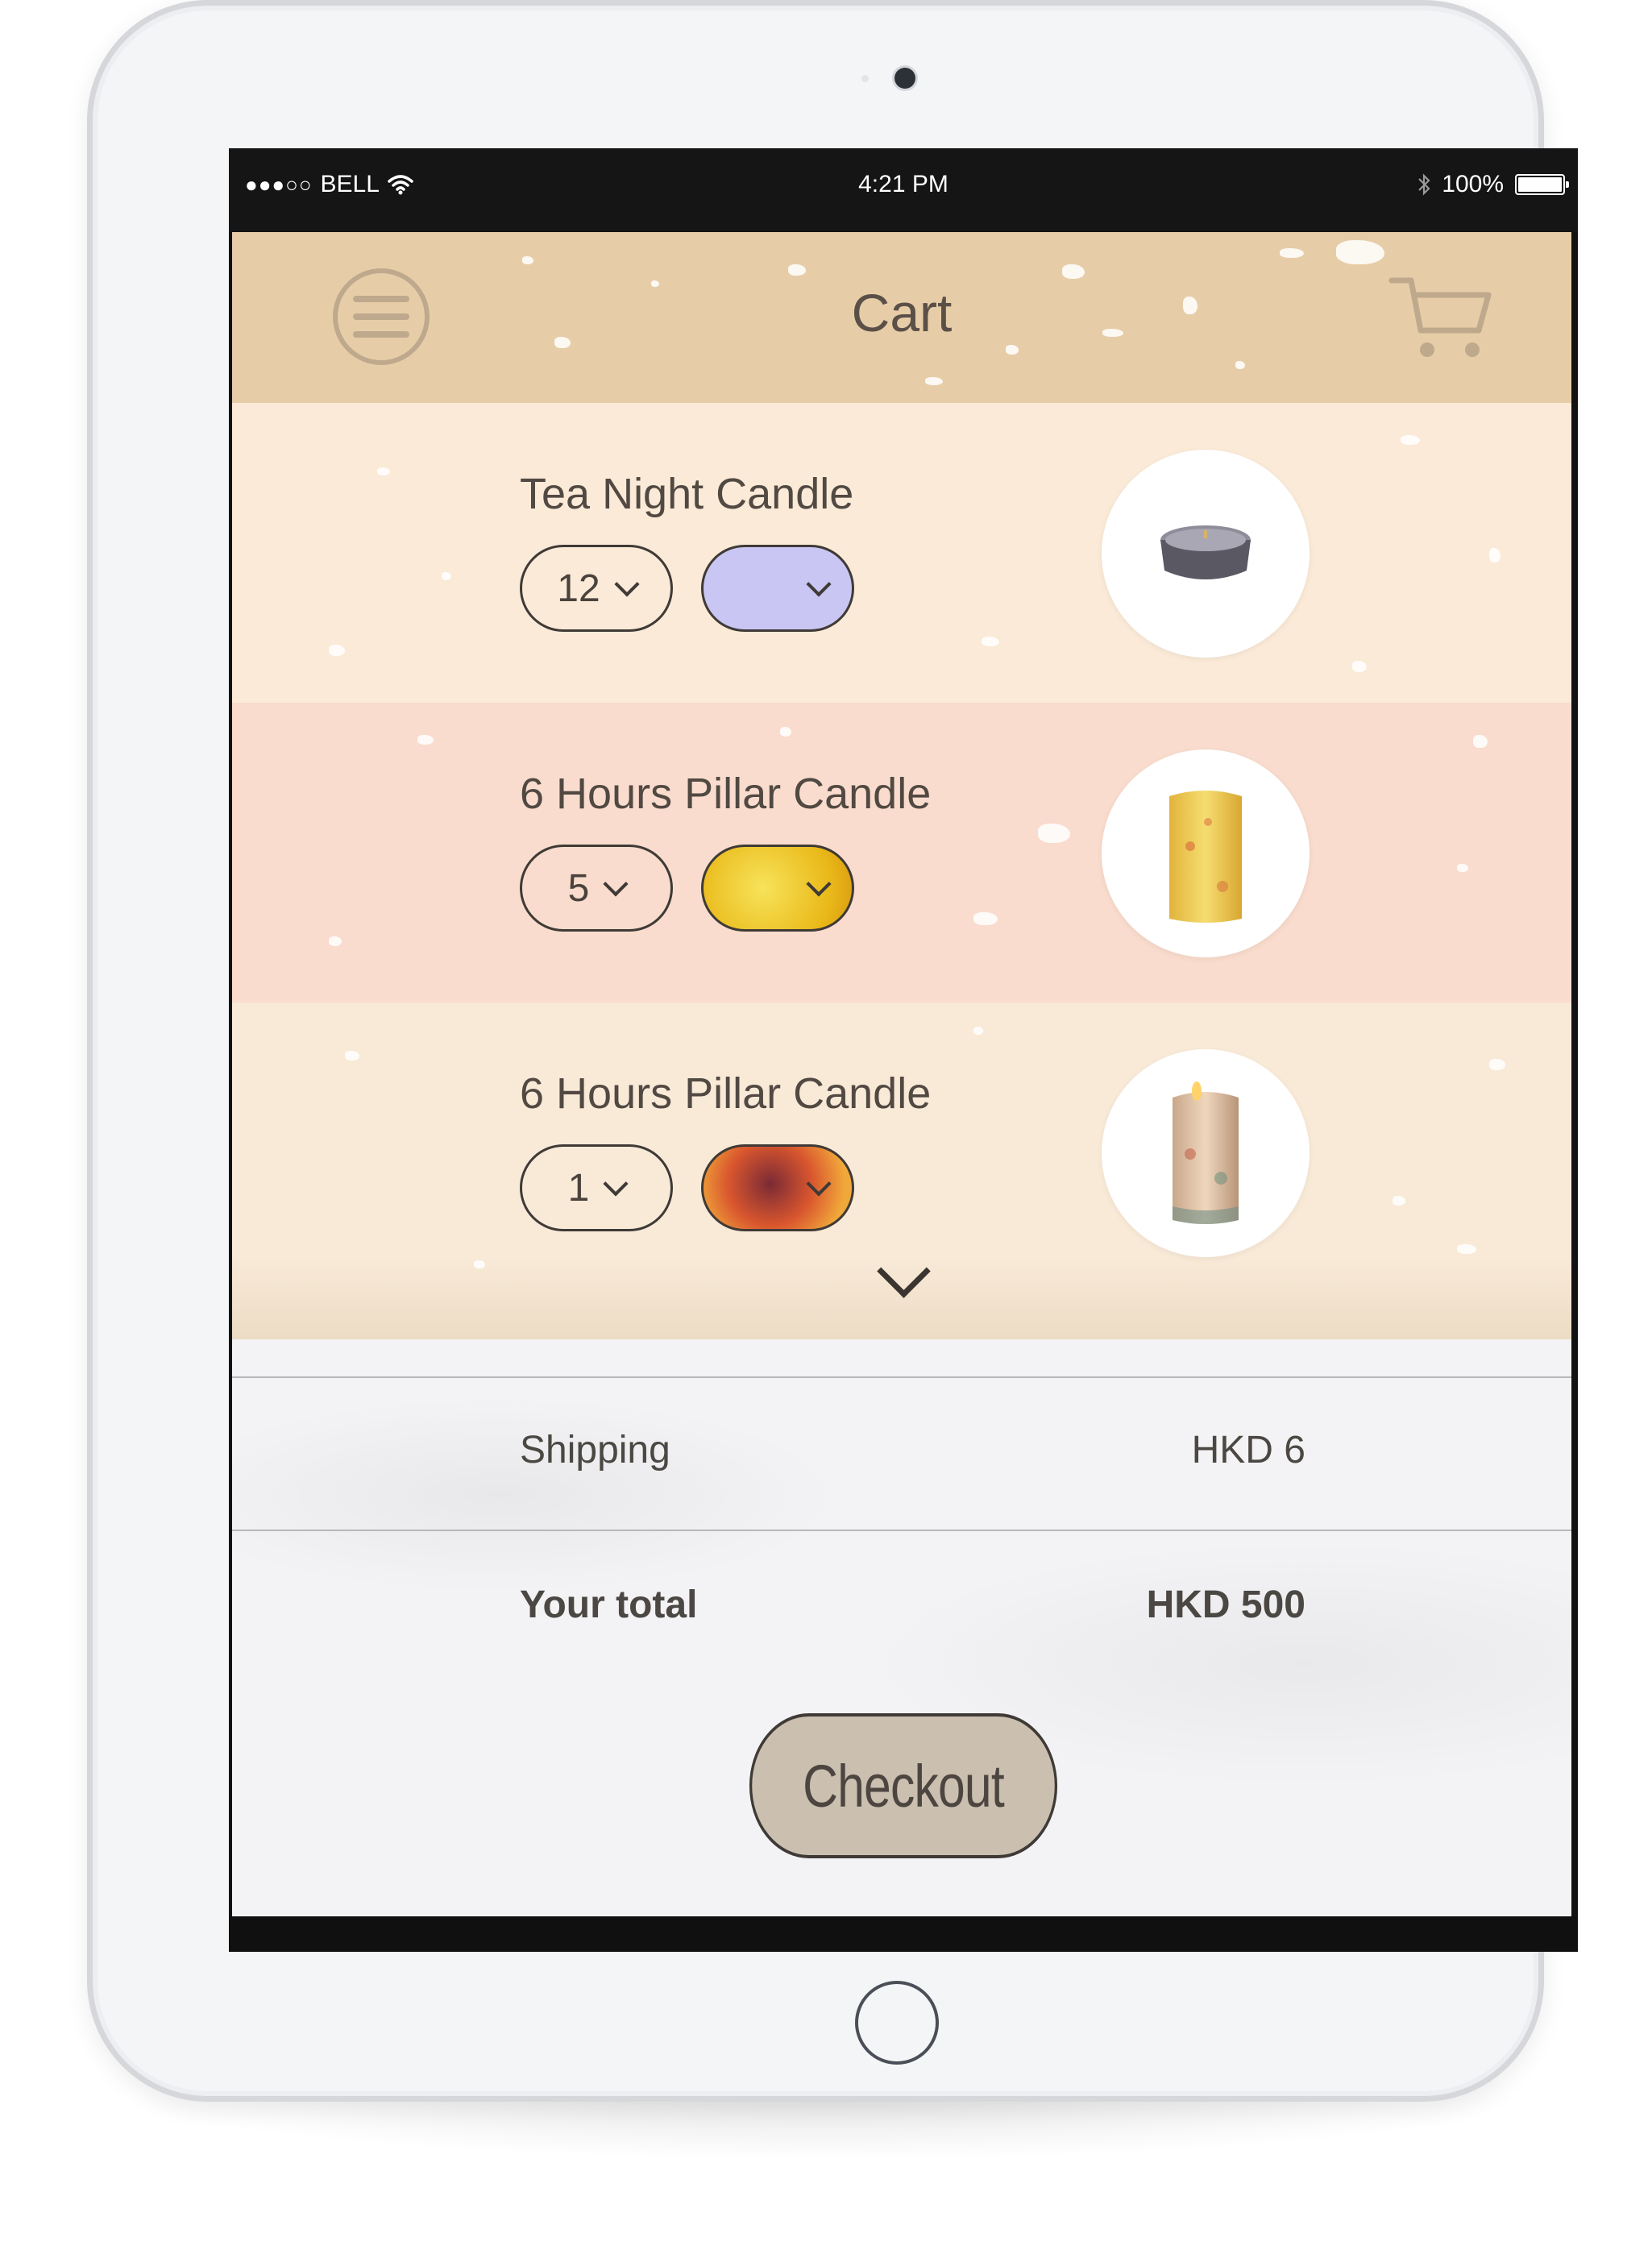 This screenshot has width=1652, height=2254. I want to click on bluetooth-icon, so click(1424, 185).